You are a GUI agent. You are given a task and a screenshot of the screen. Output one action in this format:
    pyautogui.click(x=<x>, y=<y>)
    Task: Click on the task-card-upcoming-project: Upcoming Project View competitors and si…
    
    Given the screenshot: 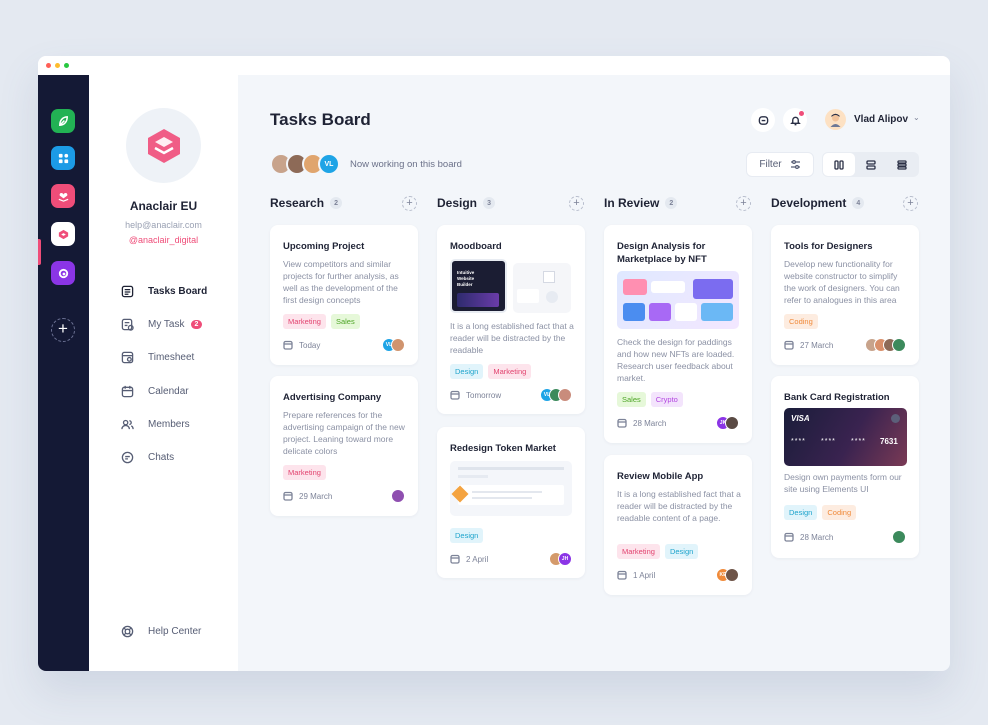 What is the action you would take?
    pyautogui.click(x=344, y=295)
    